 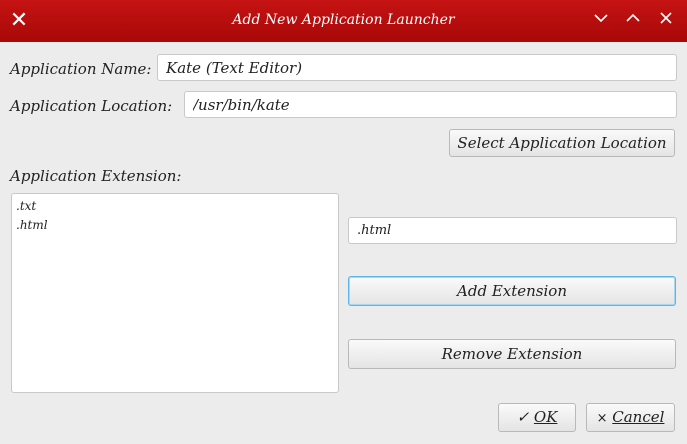 What do you see at coordinates (91, 106) in the screenshot?
I see `app-location-label: Application Location:` at bounding box center [91, 106].